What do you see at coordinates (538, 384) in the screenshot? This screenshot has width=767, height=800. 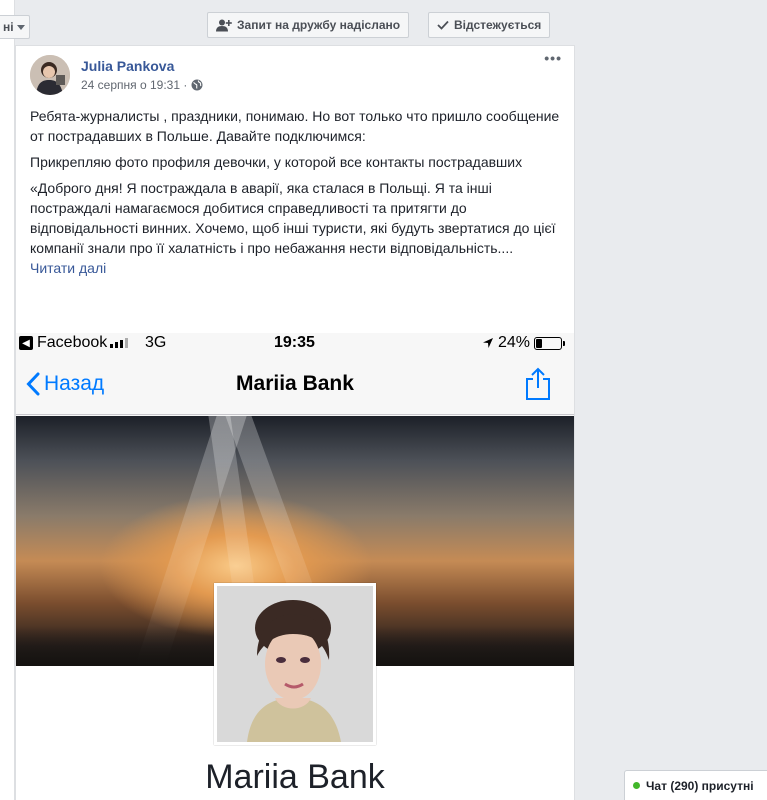 I see `share-icon` at bounding box center [538, 384].